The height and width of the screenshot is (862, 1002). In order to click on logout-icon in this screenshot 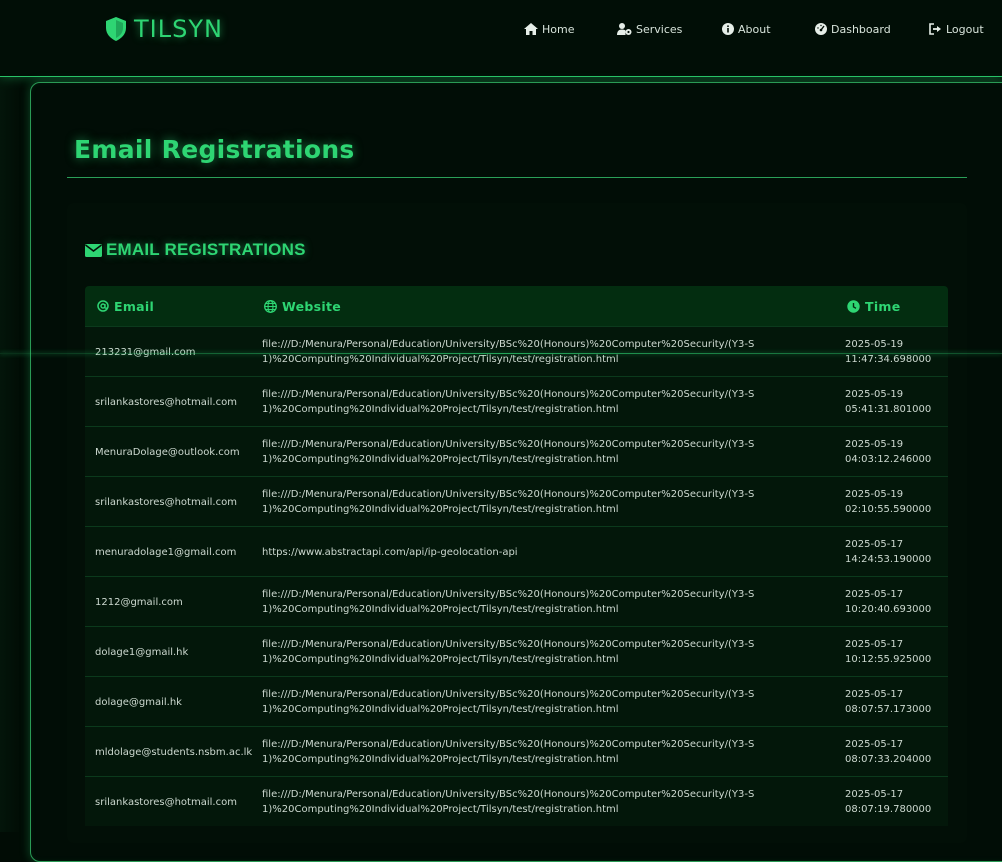, I will do `click(935, 29)`.